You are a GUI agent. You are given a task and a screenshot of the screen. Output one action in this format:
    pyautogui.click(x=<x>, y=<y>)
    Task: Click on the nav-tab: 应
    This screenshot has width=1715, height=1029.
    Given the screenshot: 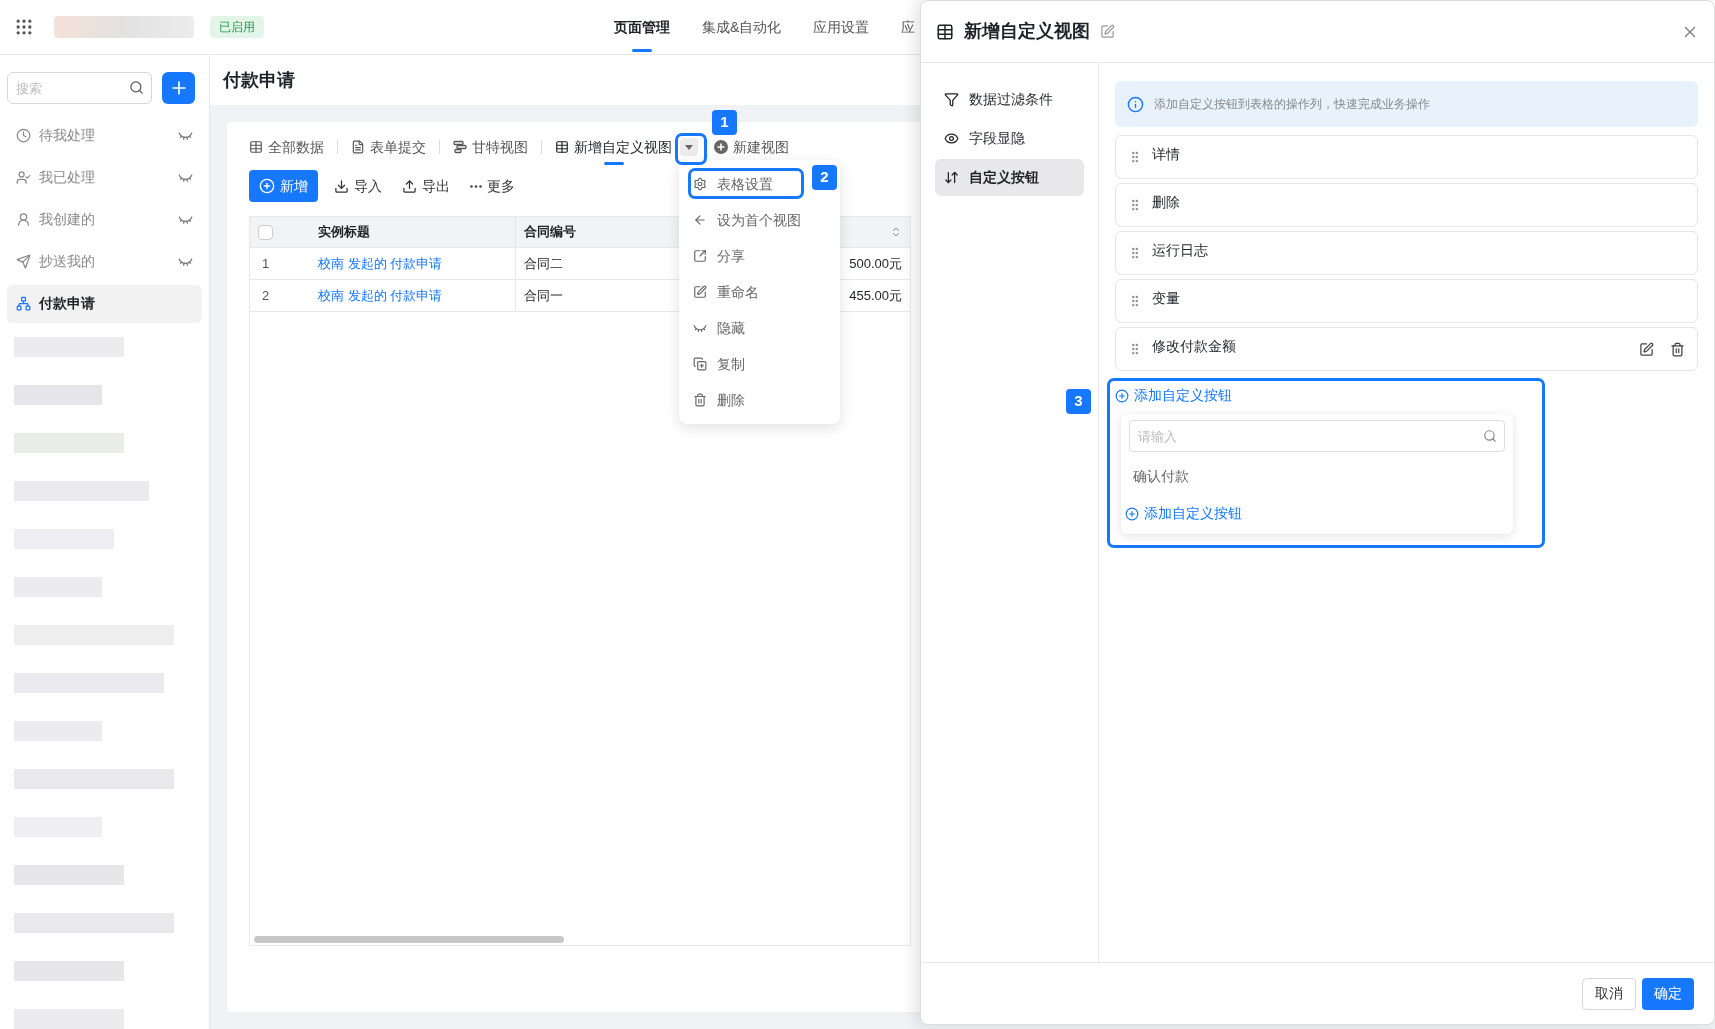 What is the action you would take?
    pyautogui.click(x=908, y=27)
    